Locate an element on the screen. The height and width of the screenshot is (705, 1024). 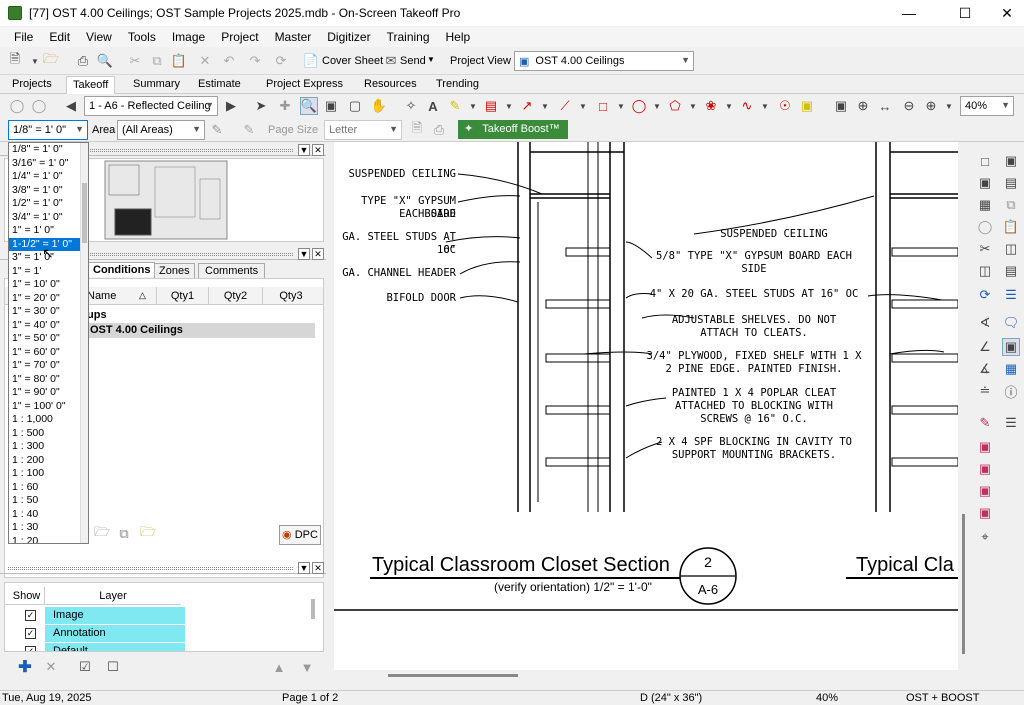
scale-option: 1 : 500 is located at coordinates (48, 434).